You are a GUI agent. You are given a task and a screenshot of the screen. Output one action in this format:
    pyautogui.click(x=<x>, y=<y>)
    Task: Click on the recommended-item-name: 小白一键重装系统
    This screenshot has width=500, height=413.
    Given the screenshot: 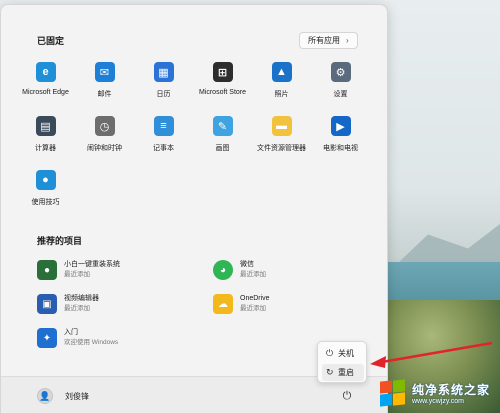 What is the action you would take?
    pyautogui.click(x=92, y=264)
    